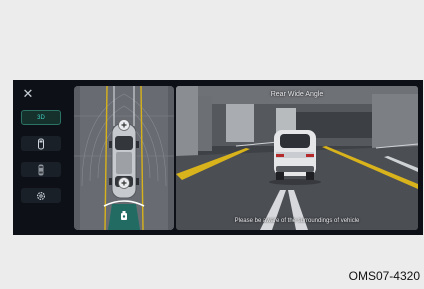 The height and width of the screenshot is (289, 424). I want to click on car-top-view-icon, so click(41, 169).